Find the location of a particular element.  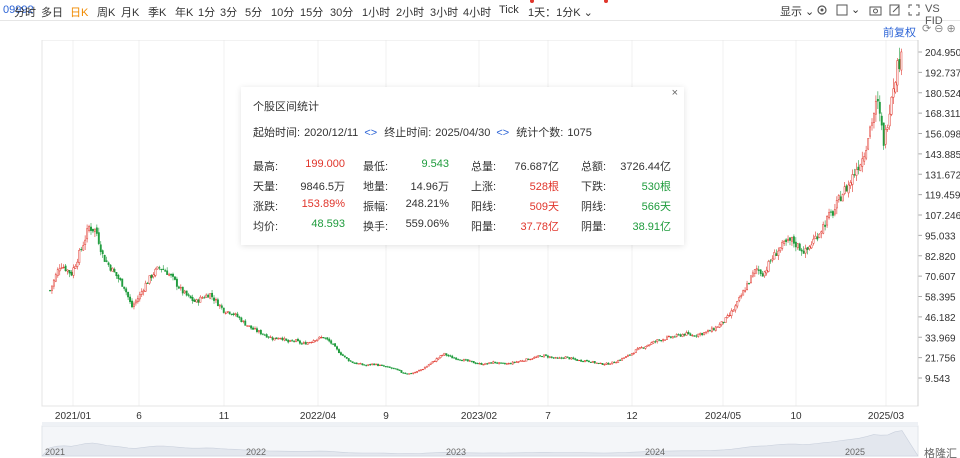

tab-timeframe: 15分 is located at coordinates (311, 12).